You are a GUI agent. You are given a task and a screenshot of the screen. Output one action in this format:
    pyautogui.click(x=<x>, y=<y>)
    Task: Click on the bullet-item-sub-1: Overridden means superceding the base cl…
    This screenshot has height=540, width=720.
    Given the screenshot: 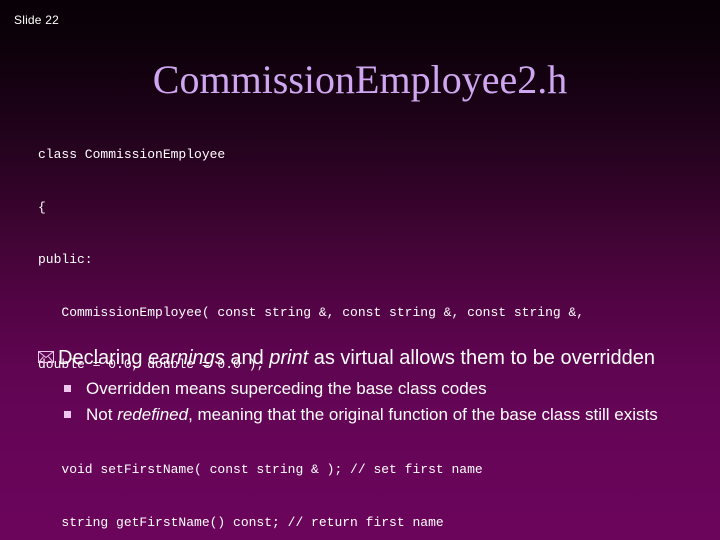 What is the action you would take?
    pyautogui.click(x=381, y=388)
    